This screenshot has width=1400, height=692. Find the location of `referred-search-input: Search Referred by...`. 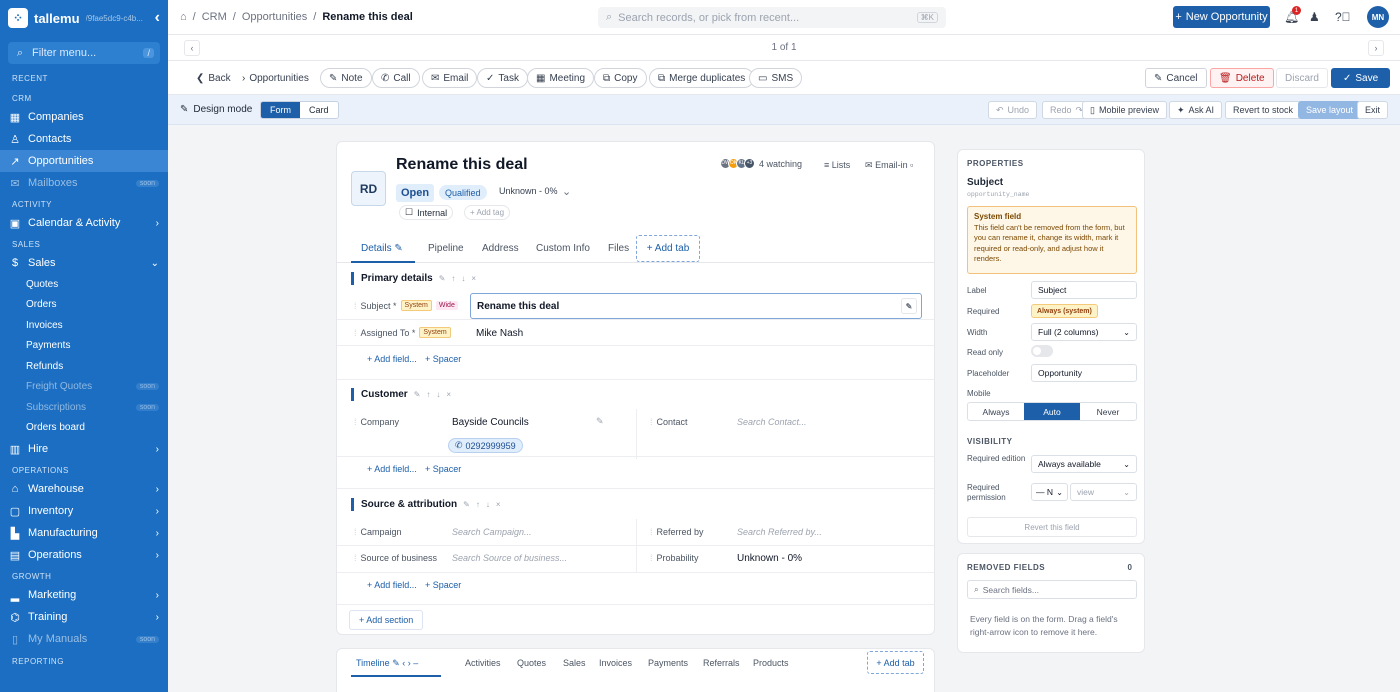

referred-search-input: Search Referred by... is located at coordinates (779, 532).